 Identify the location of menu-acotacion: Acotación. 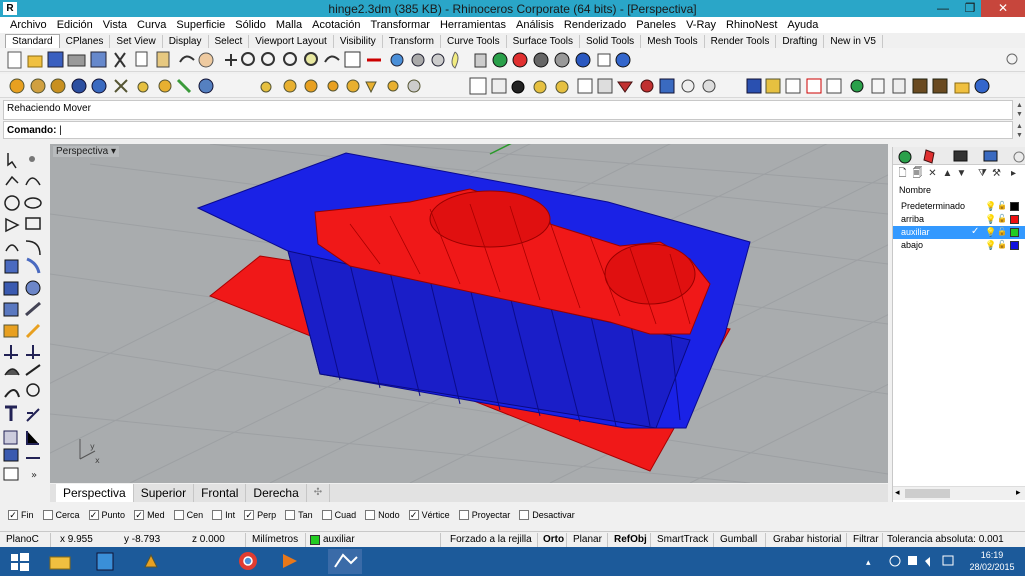
(336, 25).